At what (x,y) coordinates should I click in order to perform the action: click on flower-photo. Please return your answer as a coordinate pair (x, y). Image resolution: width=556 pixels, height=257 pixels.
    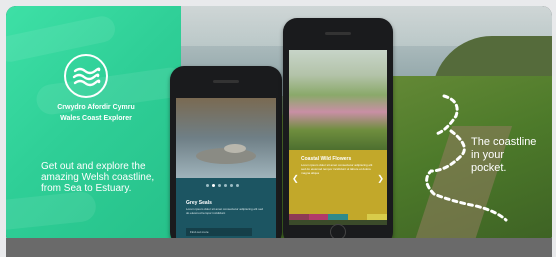
    Looking at the image, I should click on (338, 100).